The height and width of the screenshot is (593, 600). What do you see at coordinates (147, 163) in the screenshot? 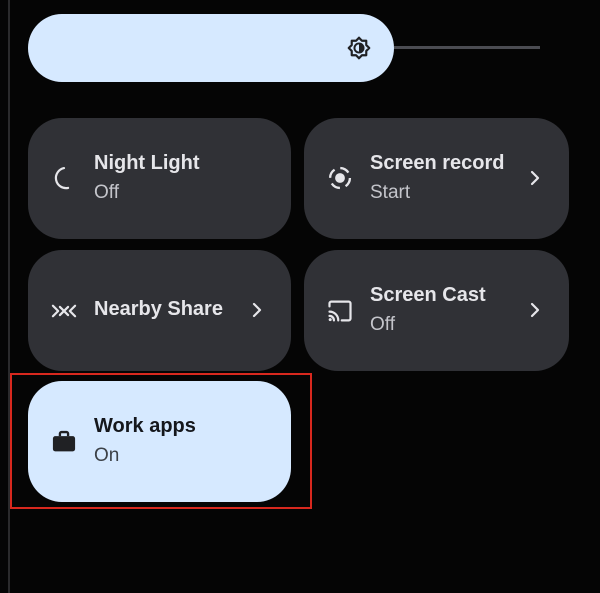
I see `tile-title: Night Light` at bounding box center [147, 163].